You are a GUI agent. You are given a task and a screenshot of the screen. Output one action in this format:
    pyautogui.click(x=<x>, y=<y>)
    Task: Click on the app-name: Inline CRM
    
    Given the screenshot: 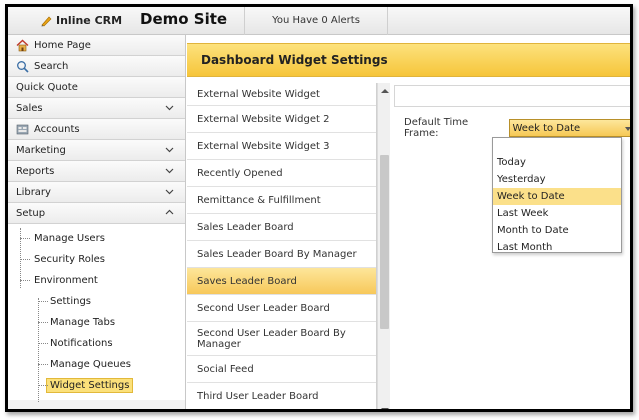 What is the action you would take?
    pyautogui.click(x=89, y=20)
    